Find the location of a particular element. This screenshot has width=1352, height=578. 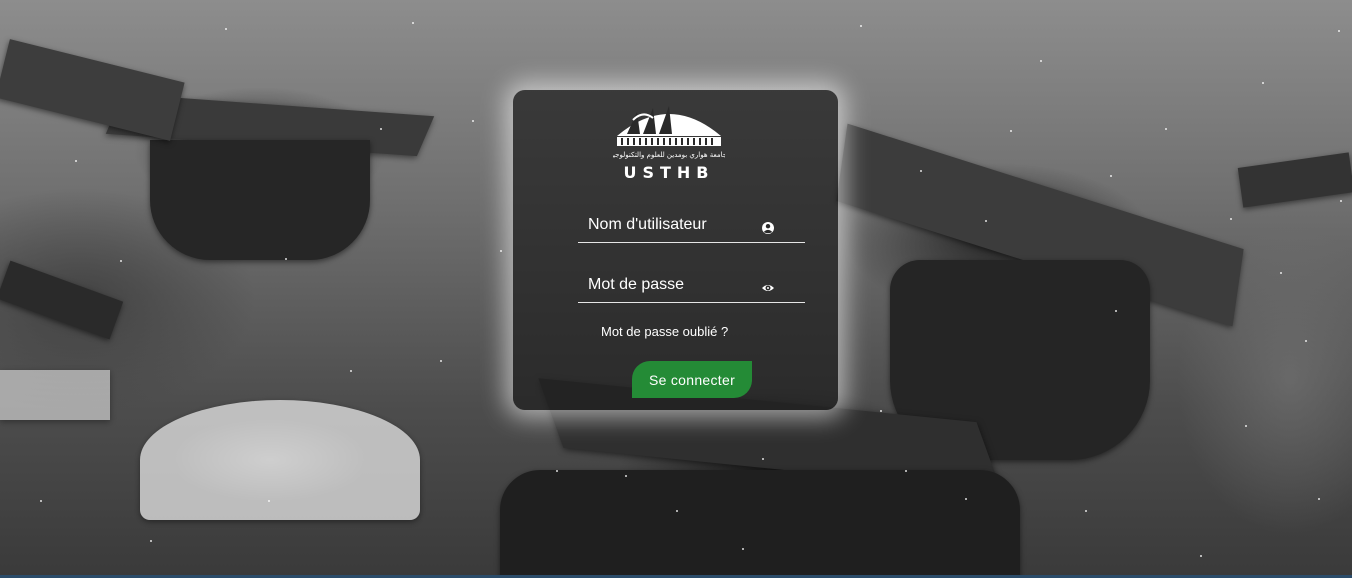

forgot-password-link: Mot de passe oublié ? is located at coordinates (664, 331).